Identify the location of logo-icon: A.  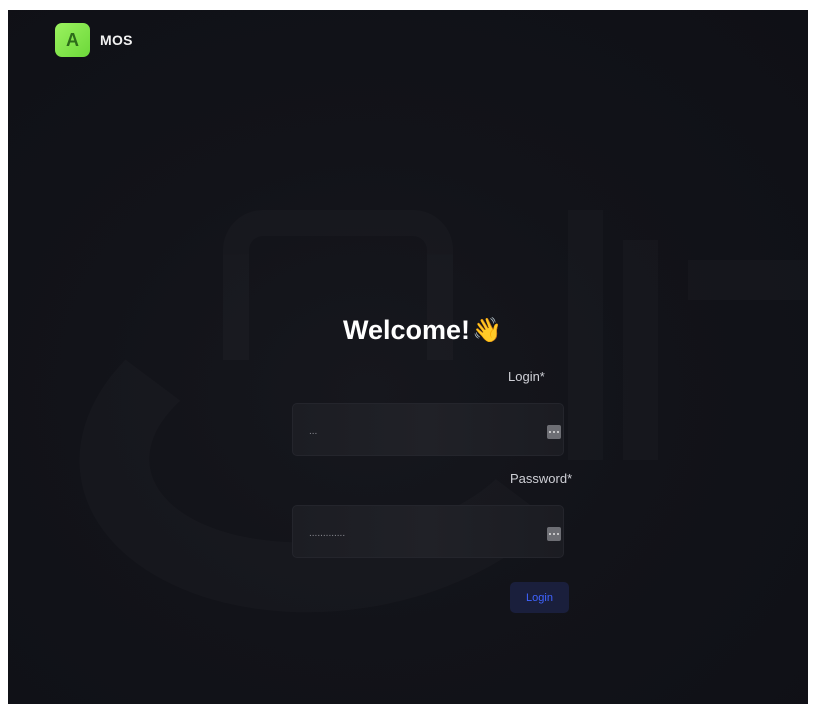
(72, 40).